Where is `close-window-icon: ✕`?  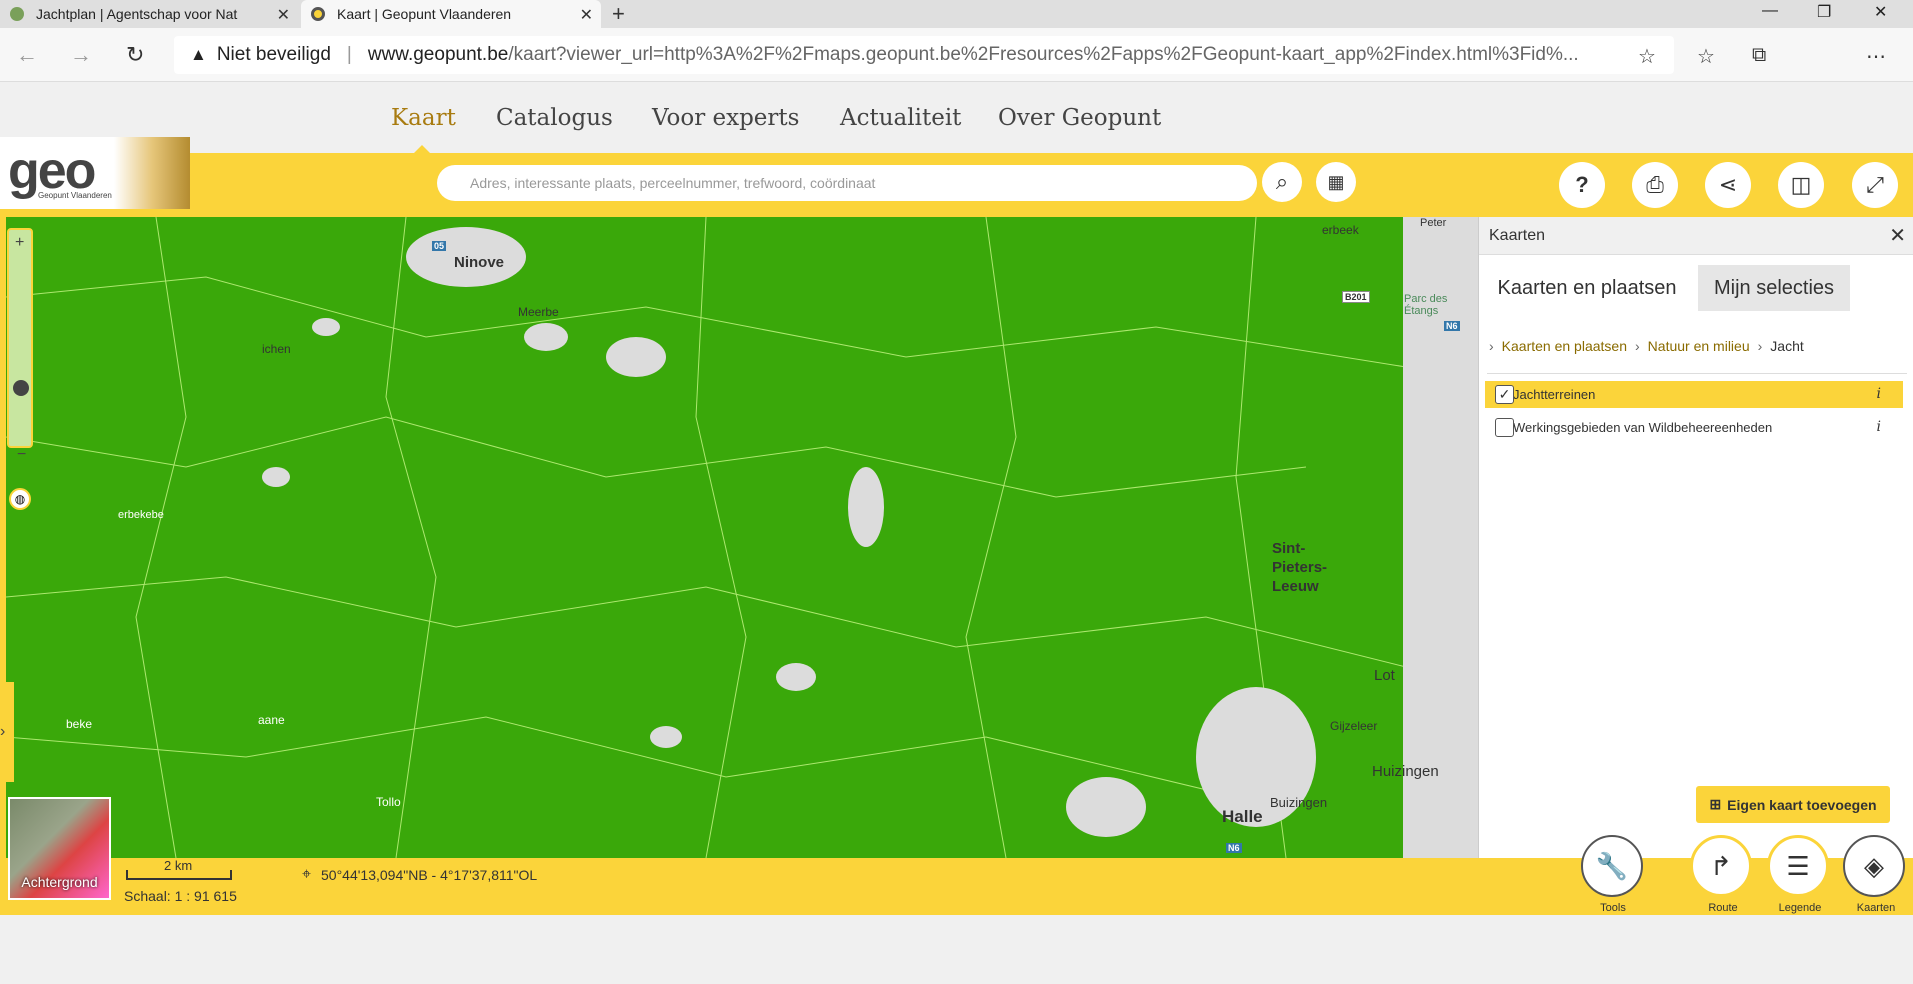 close-window-icon: ✕ is located at coordinates (1880, 12).